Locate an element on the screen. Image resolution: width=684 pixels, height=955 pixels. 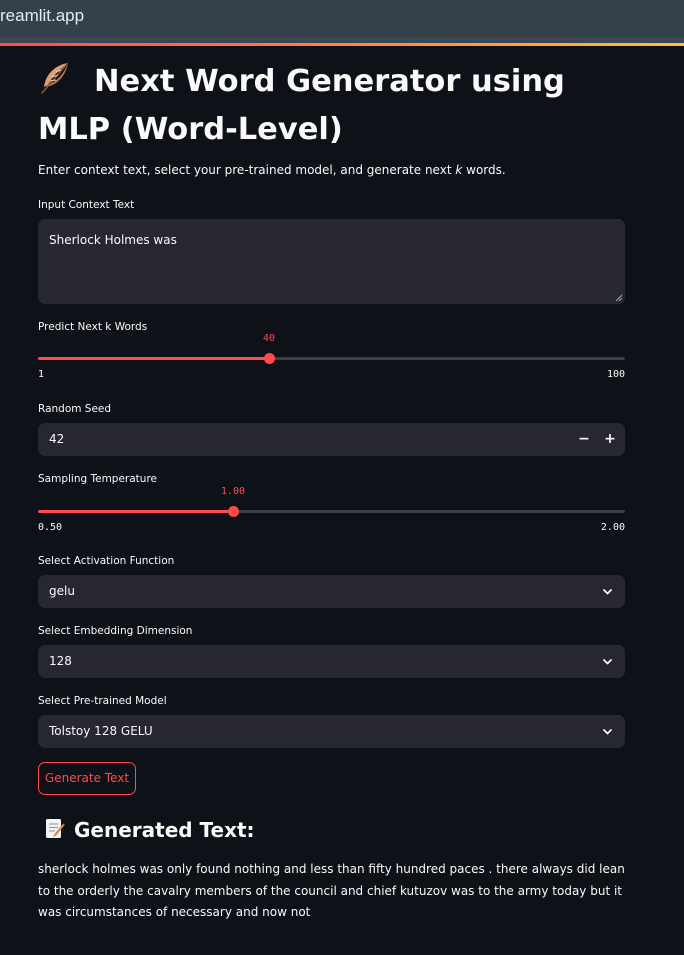
embedding-label: Select Embedding Dimension is located at coordinates (115, 631).